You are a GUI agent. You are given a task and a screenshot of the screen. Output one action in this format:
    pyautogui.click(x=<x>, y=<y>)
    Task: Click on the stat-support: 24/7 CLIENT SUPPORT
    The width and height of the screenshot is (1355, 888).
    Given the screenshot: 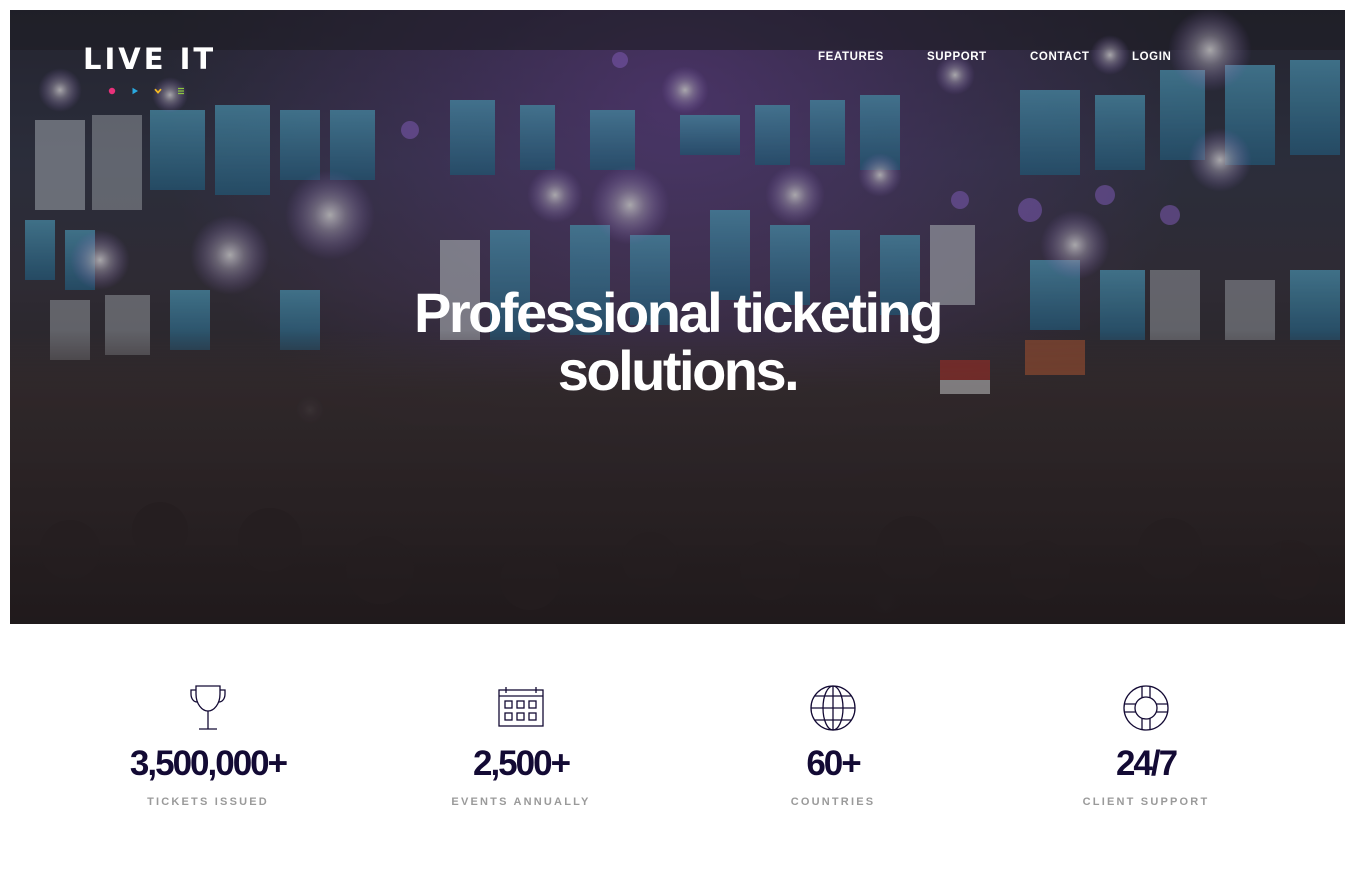 What is the action you would take?
    pyautogui.click(x=1146, y=746)
    